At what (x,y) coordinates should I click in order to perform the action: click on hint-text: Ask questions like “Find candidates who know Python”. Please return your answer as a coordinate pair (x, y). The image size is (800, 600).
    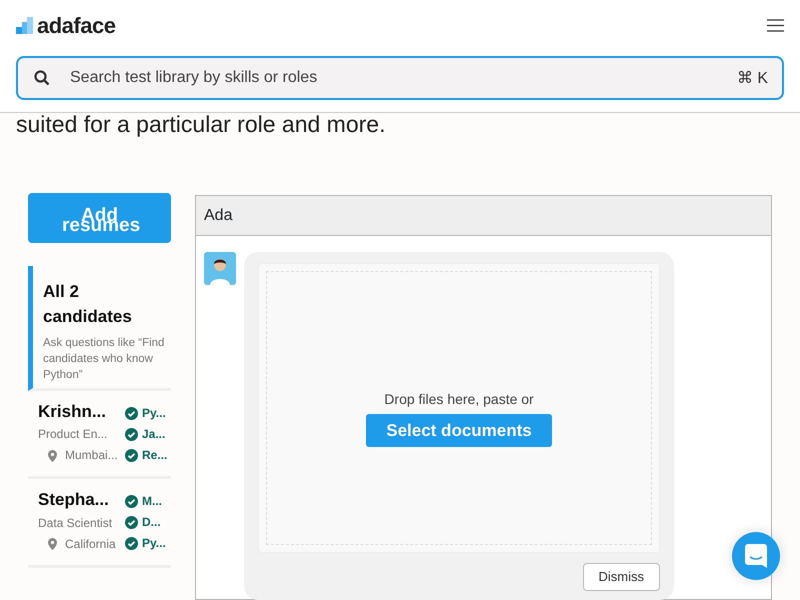
    Looking at the image, I should click on (104, 360).